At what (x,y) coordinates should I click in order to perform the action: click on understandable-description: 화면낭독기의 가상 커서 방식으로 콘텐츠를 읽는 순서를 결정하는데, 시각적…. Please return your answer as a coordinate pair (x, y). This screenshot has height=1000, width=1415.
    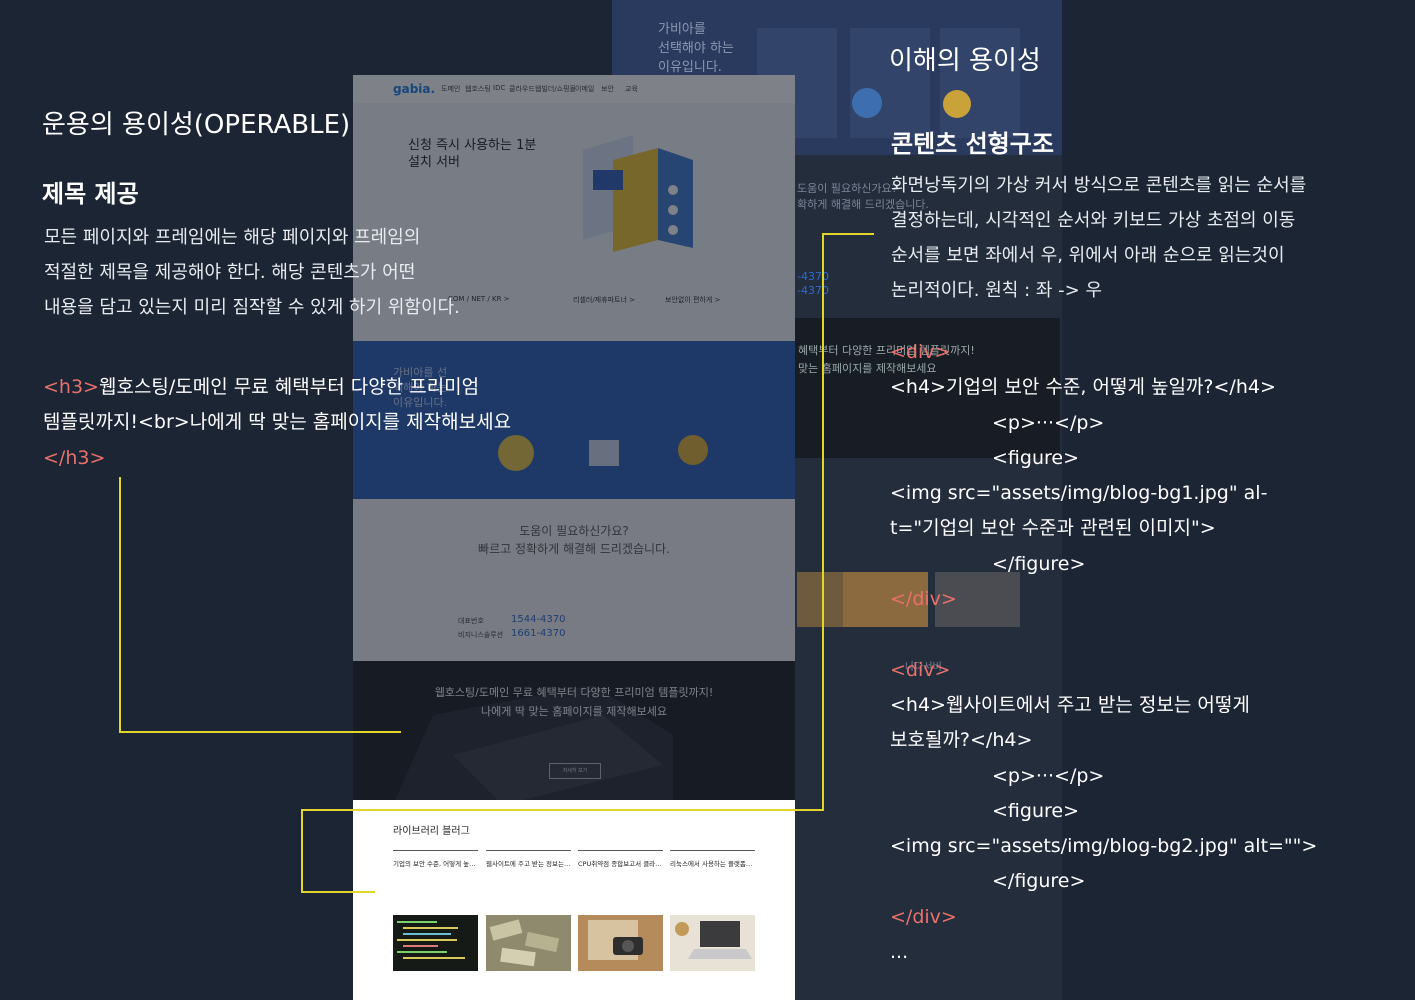
    Looking at the image, I should click on (1141, 238).